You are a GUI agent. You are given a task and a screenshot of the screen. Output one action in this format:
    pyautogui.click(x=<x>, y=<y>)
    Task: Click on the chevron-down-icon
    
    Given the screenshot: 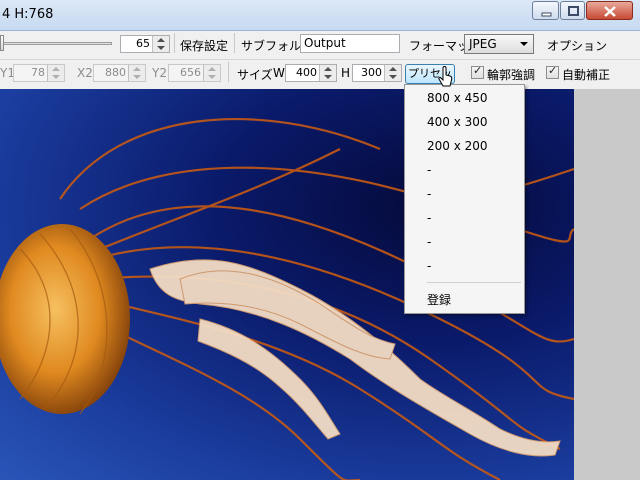 What is the action you would take?
    pyautogui.click(x=524, y=44)
    